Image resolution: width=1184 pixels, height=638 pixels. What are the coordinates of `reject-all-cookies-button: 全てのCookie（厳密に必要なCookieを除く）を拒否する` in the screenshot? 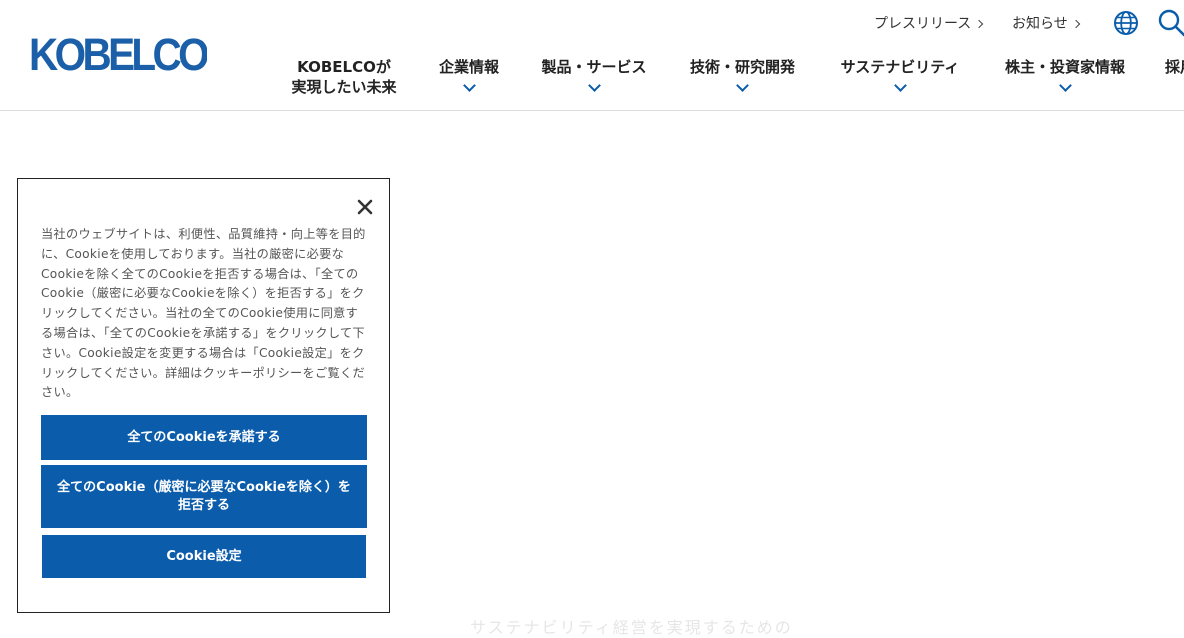 It's located at (204, 496).